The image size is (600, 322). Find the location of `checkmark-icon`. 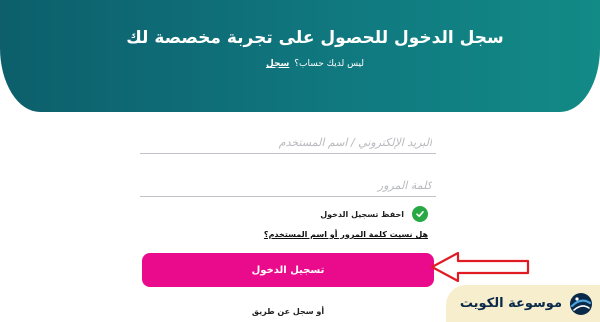

checkmark-icon is located at coordinates (420, 214).